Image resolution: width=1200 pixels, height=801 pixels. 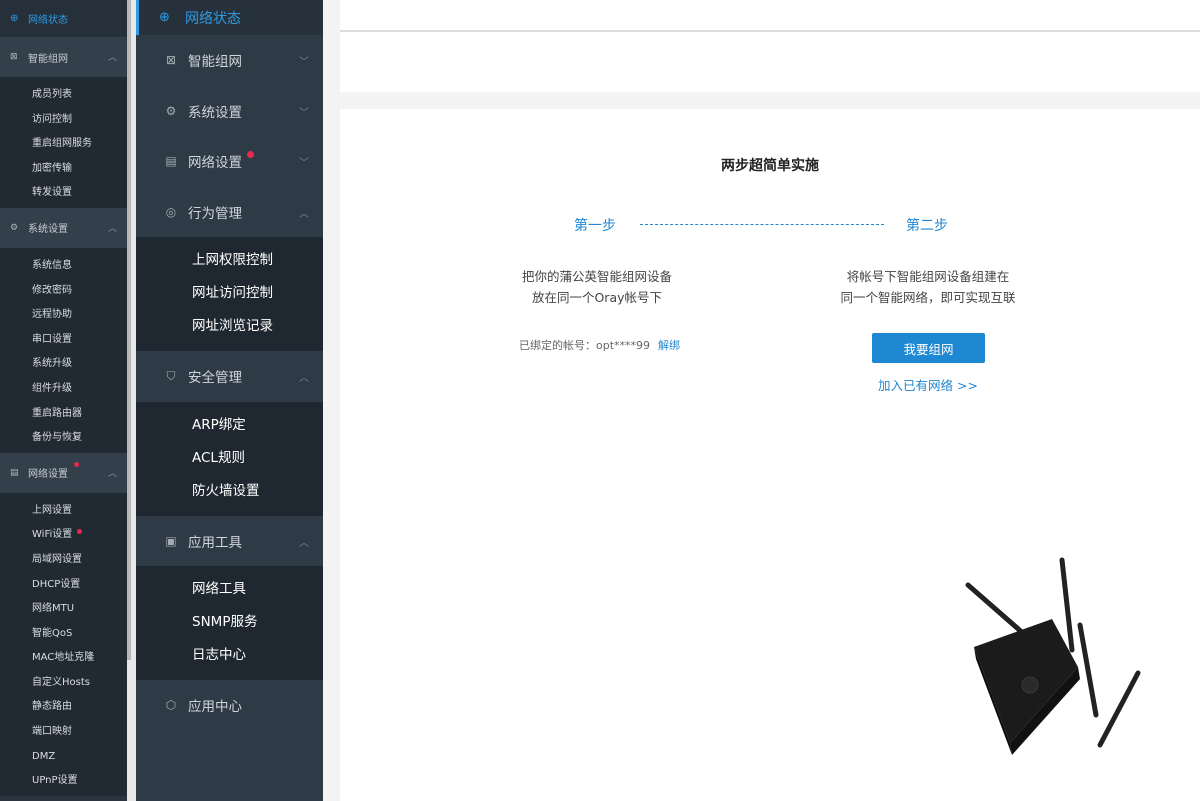 What do you see at coordinates (63, 707) in the screenshot?
I see `left-sidebar-item: 静态路由` at bounding box center [63, 707].